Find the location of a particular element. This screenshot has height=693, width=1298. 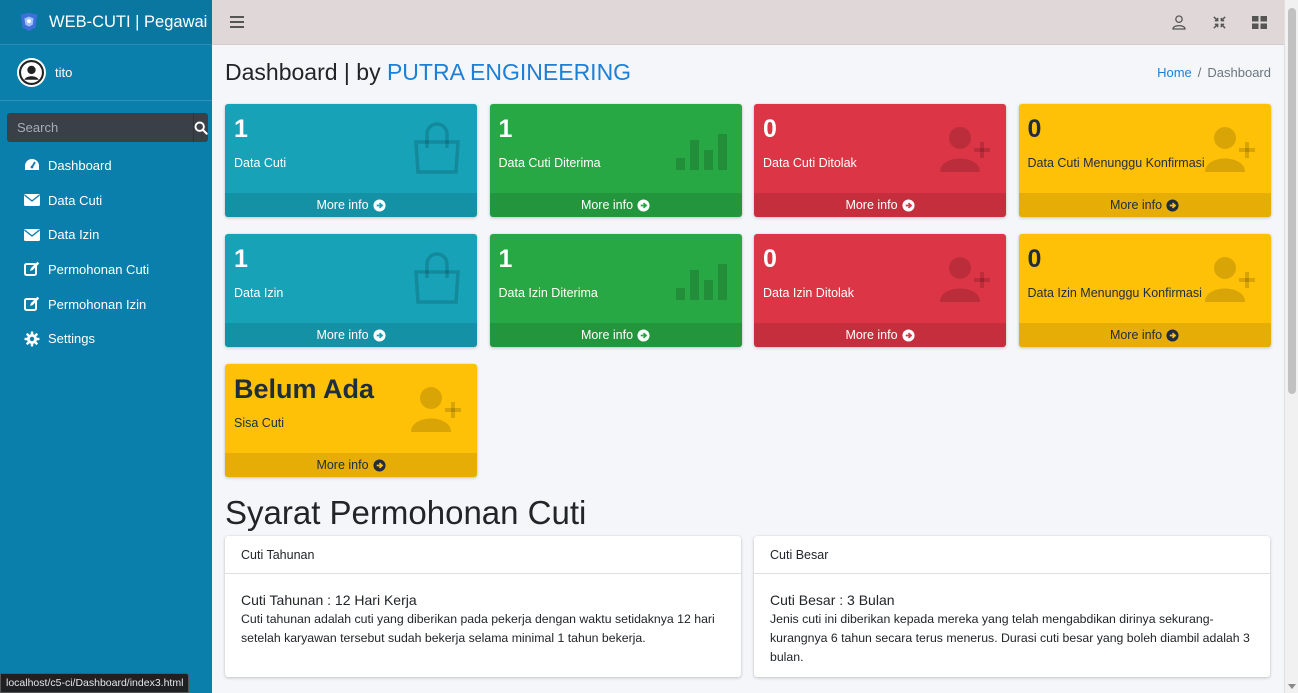

box-value: Belum Ada is located at coordinates (304, 389).